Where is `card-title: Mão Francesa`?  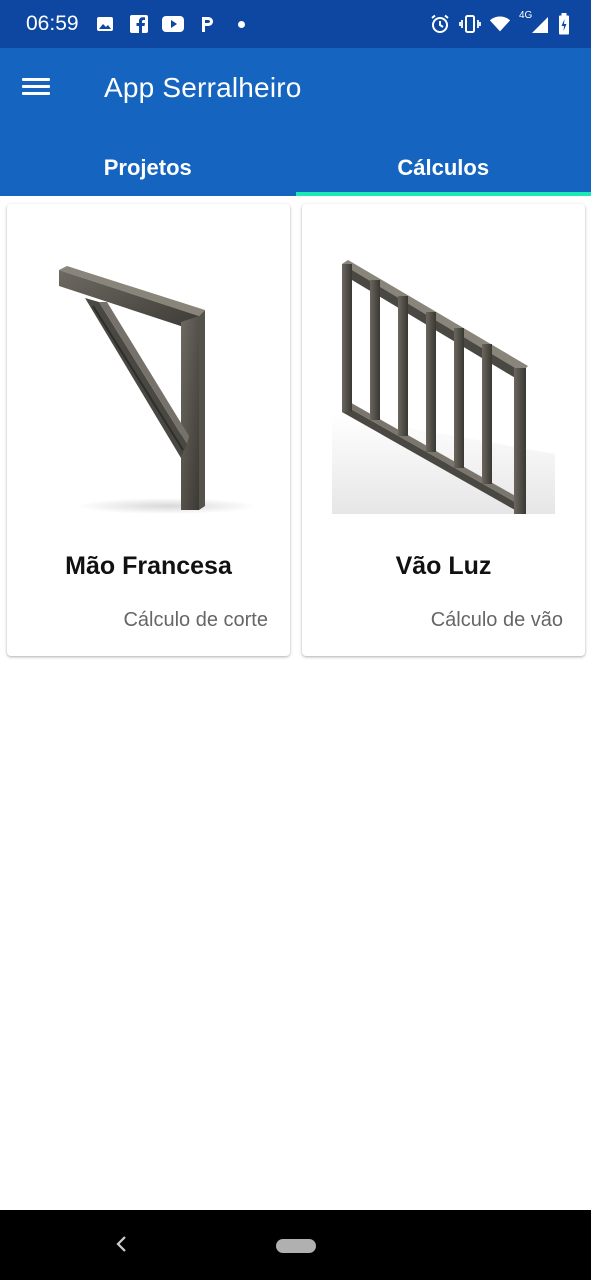
card-title: Mão Francesa is located at coordinates (148, 566).